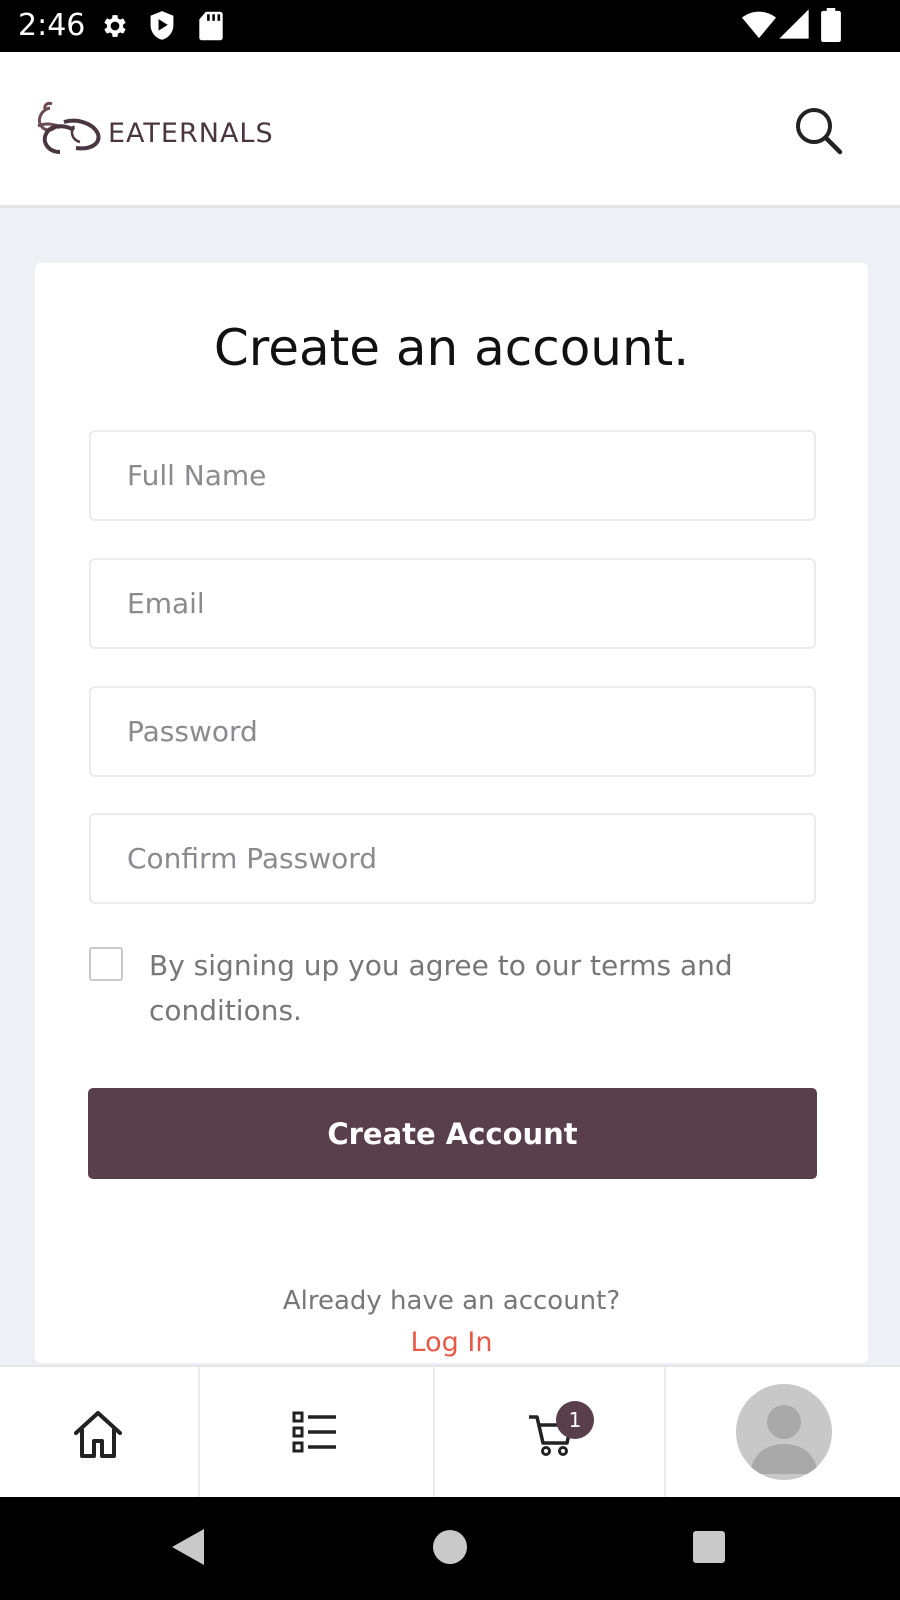 This screenshot has height=1600, width=900. I want to click on confirm-password-field, so click(452, 858).